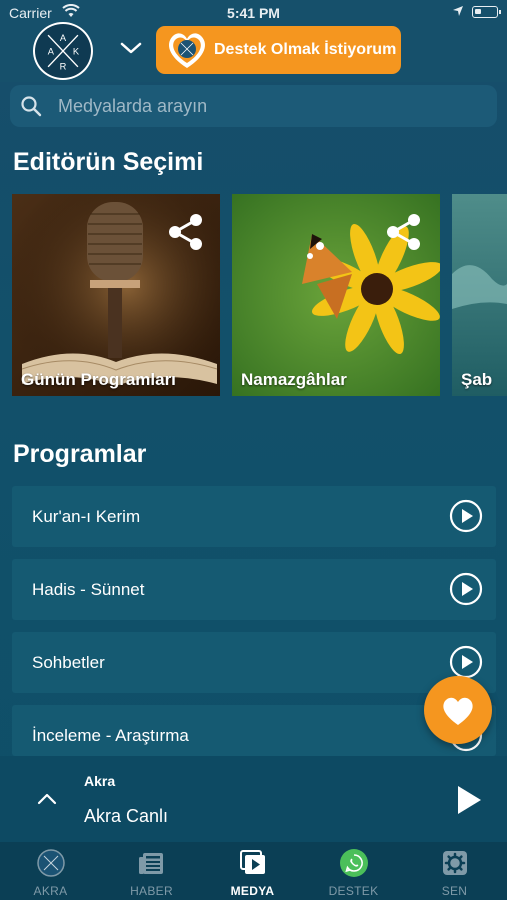 The image size is (507, 900). I want to click on gear-icon, so click(455, 863).